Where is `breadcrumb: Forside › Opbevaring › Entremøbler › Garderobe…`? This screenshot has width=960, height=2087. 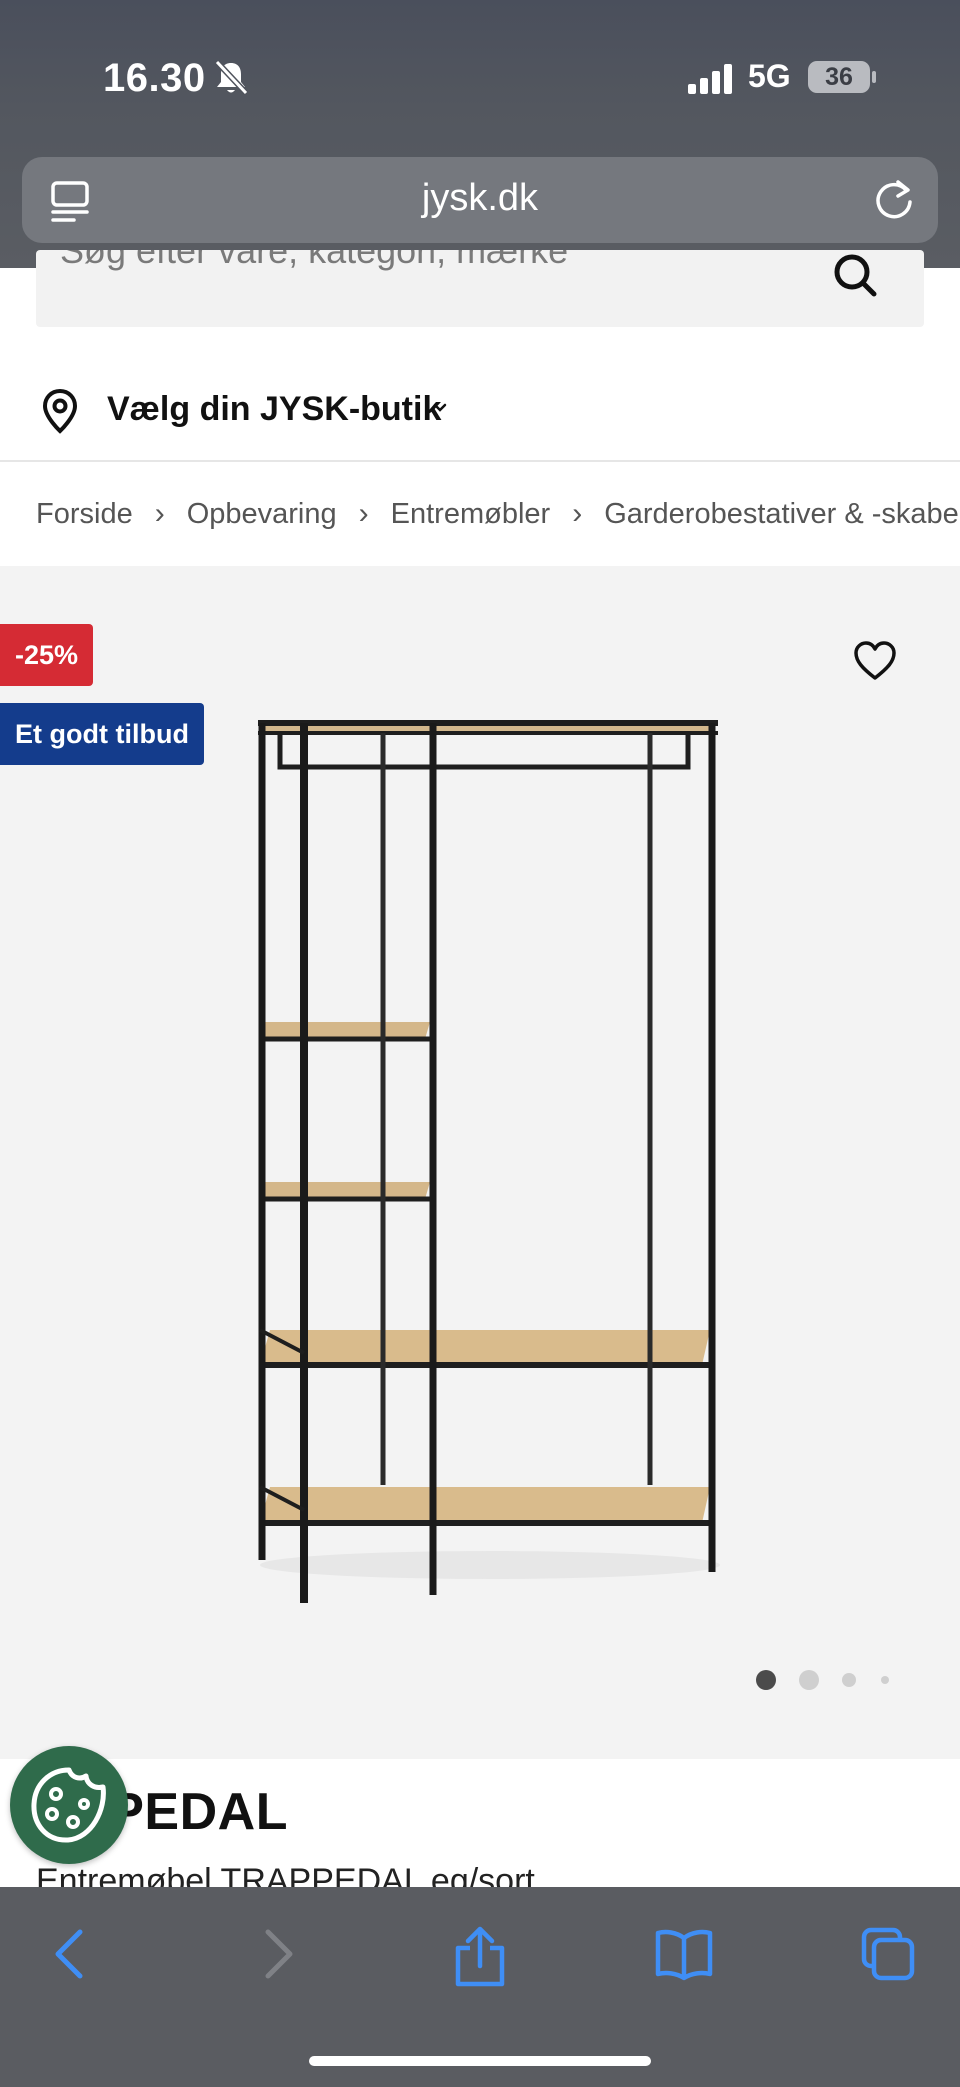
breadcrumb: Forside › Opbevaring › Entremøbler › Garderobe… is located at coordinates (498, 517).